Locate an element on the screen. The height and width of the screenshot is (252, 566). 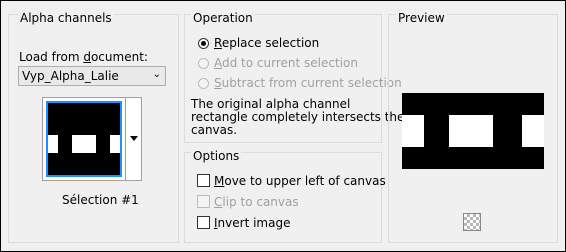
add-to-selection-label: Add to current selection is located at coordinates (286, 63).